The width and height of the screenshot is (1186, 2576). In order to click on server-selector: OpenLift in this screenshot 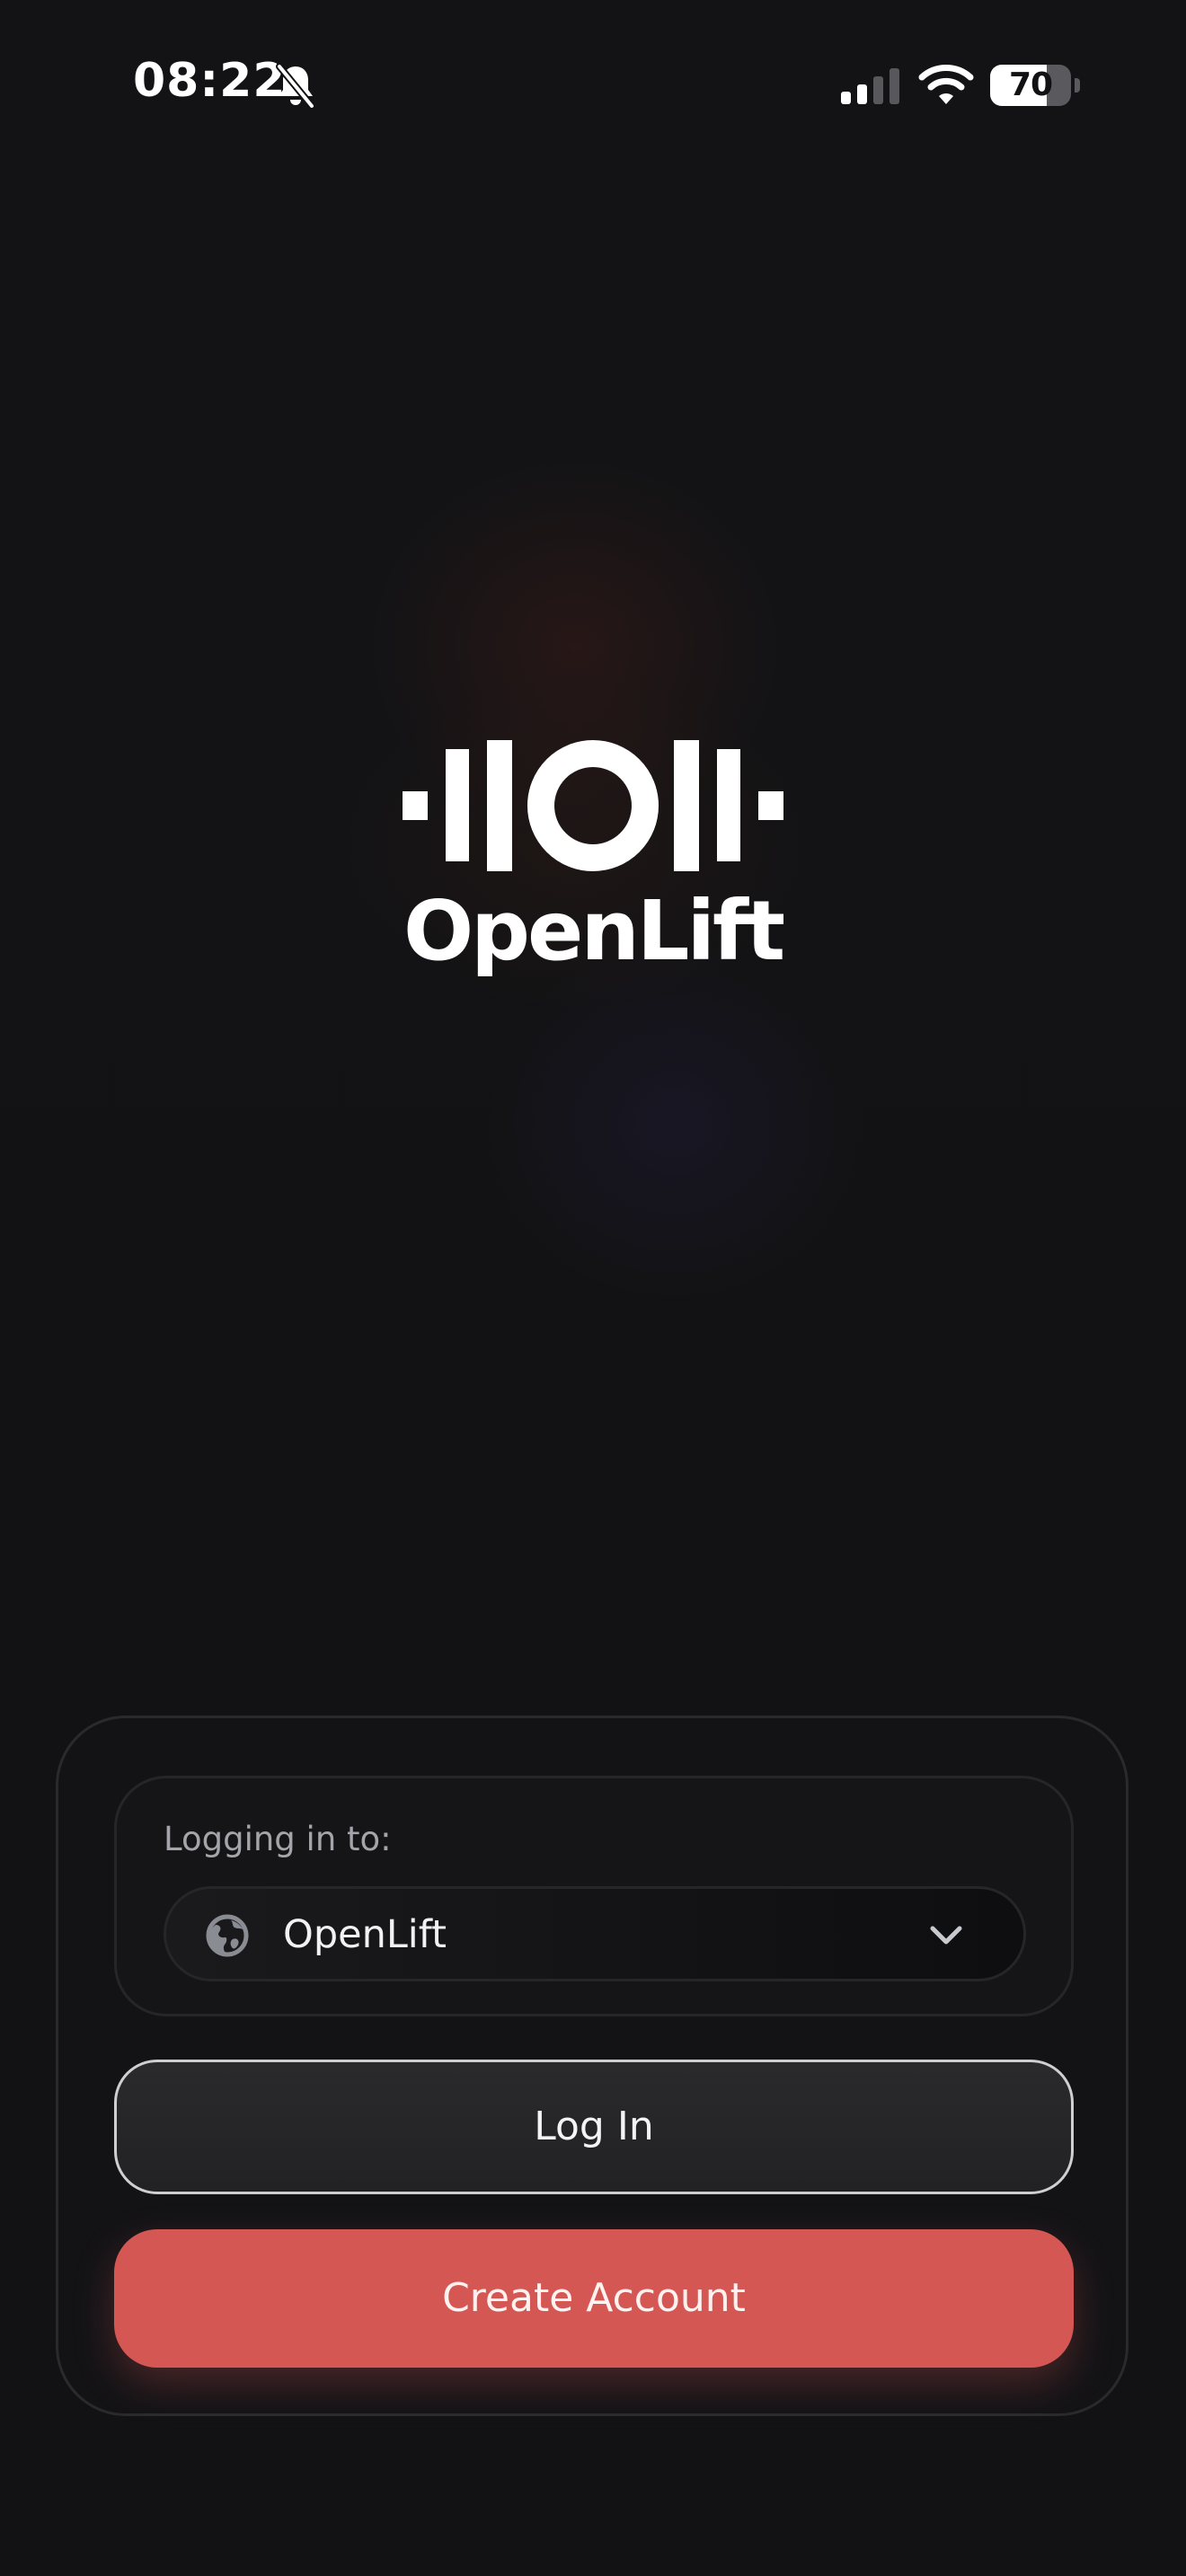, I will do `click(595, 1933)`.